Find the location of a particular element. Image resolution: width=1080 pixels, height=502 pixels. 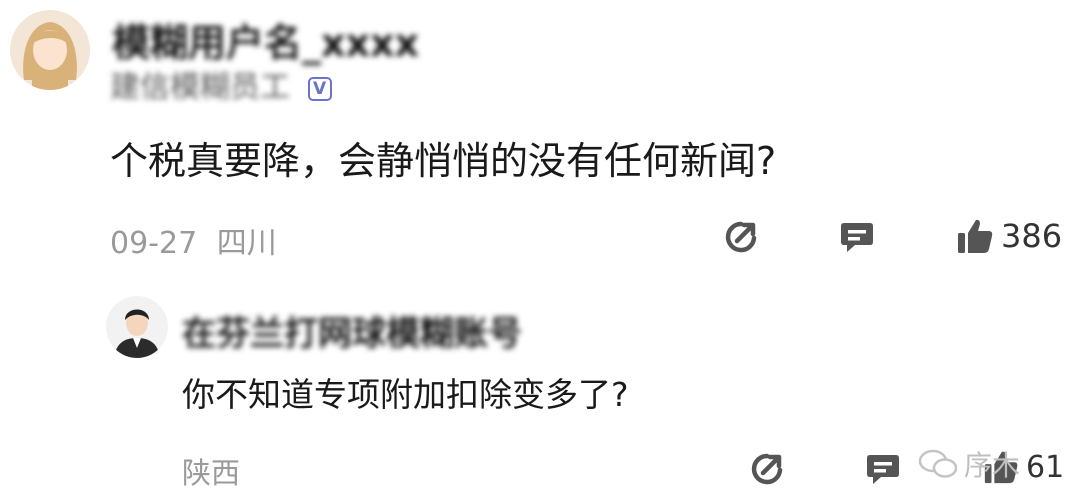

thumbs-up-icon is located at coordinates (975, 236).